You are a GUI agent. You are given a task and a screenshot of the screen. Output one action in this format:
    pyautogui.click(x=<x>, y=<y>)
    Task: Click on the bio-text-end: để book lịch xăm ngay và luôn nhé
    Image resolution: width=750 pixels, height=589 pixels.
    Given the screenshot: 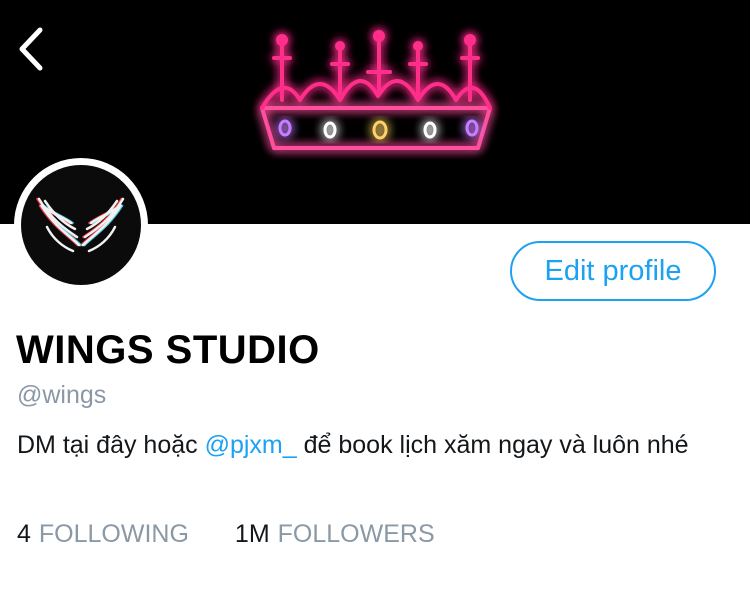 What is the action you would take?
    pyautogui.click(x=492, y=445)
    